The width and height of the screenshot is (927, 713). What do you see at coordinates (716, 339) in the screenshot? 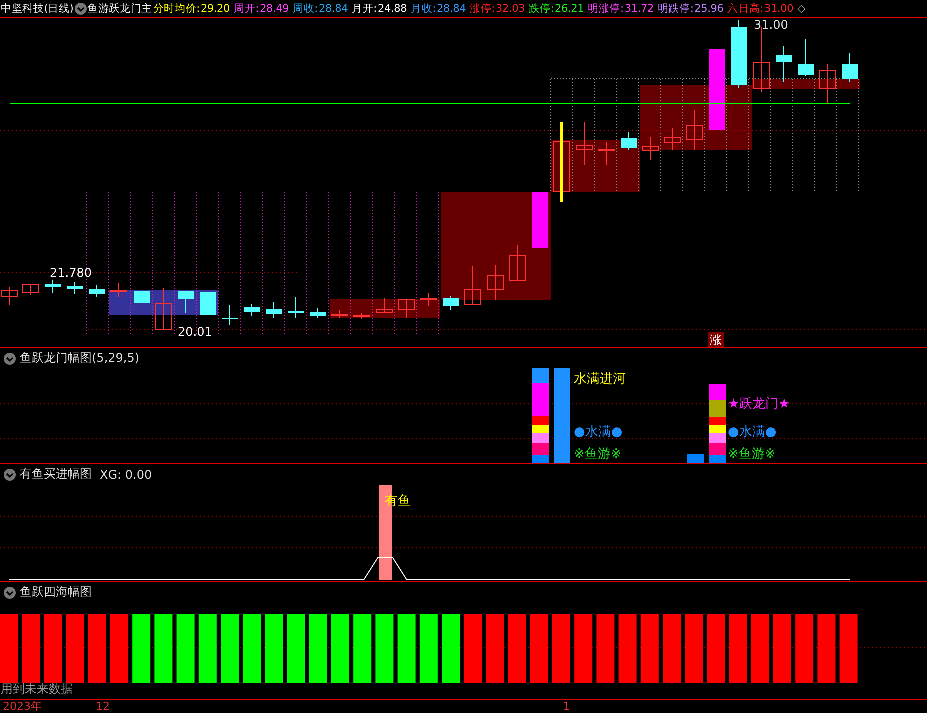
I see `limit-up-badge: 涨` at bounding box center [716, 339].